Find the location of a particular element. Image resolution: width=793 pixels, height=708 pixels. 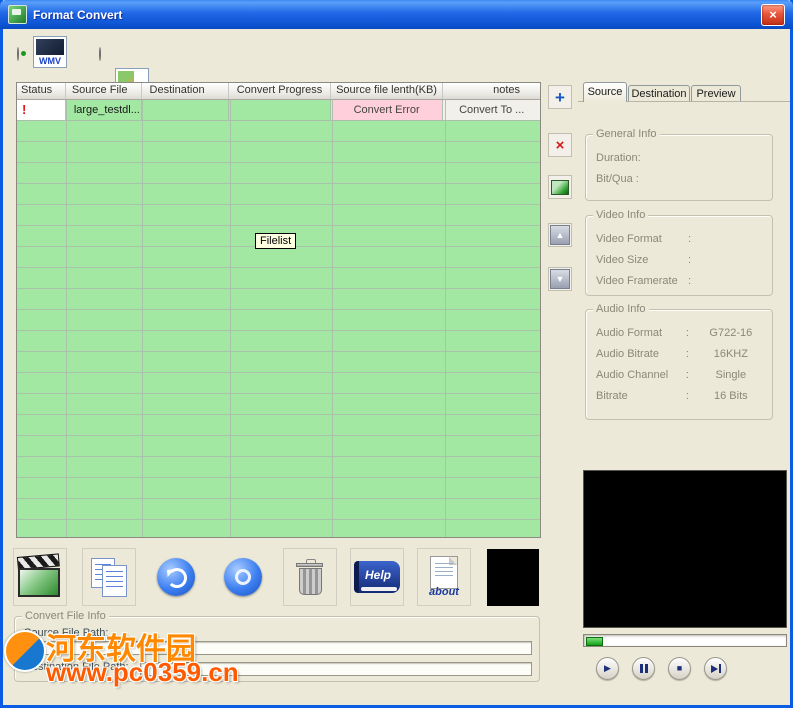

wmv-format-icon: WMV is located at coordinates (50, 52).